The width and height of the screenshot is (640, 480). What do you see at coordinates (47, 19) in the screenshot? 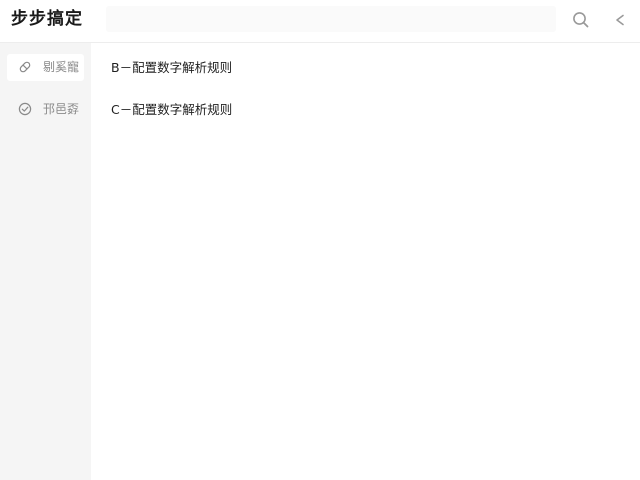
I see `app-title: 步步搞定` at bounding box center [47, 19].